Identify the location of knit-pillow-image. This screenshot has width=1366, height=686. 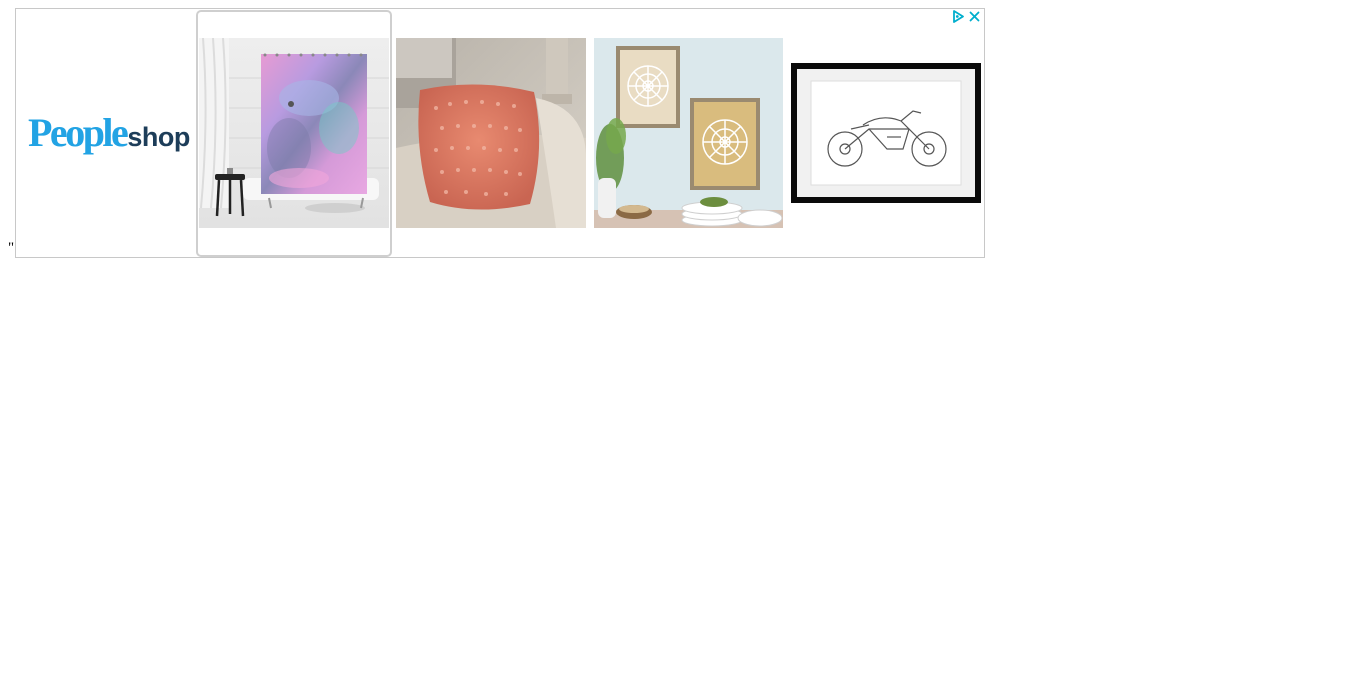
(491, 133).